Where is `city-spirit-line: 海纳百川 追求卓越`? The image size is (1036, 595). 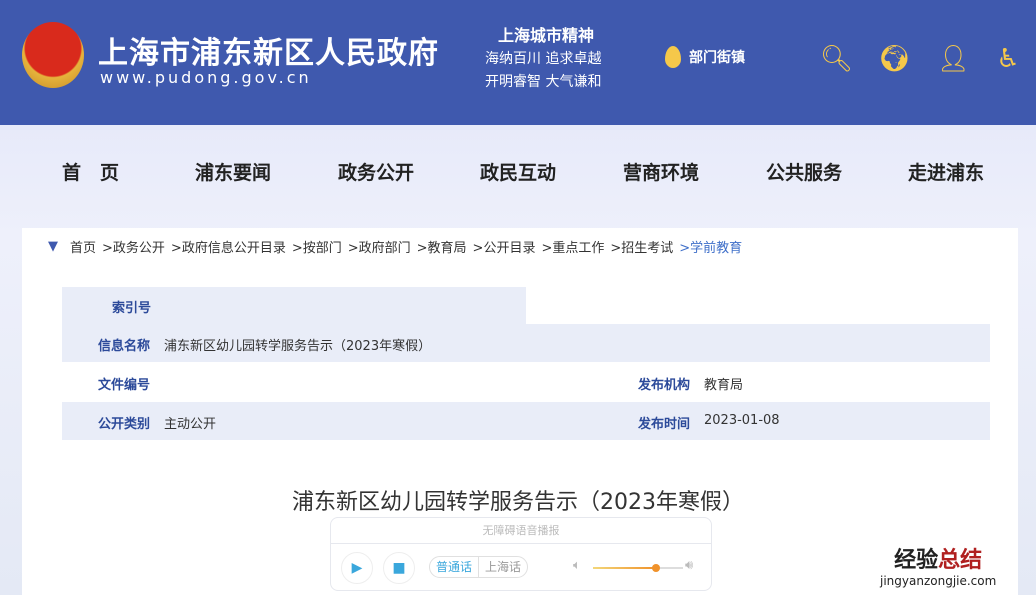
city-spirit-line: 海纳百川 追求卓越 is located at coordinates (543, 59).